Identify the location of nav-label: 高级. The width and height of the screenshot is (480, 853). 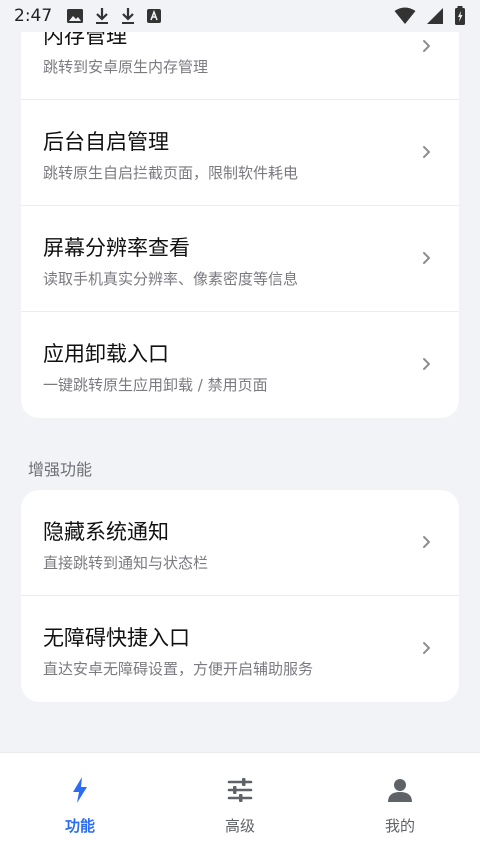
(239, 826).